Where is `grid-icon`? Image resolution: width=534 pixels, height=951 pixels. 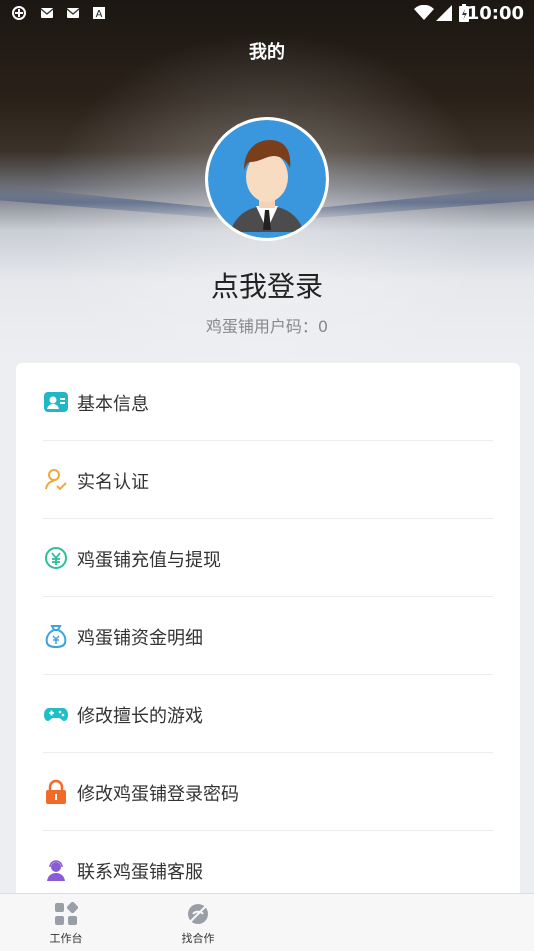
grid-icon is located at coordinates (66, 913).